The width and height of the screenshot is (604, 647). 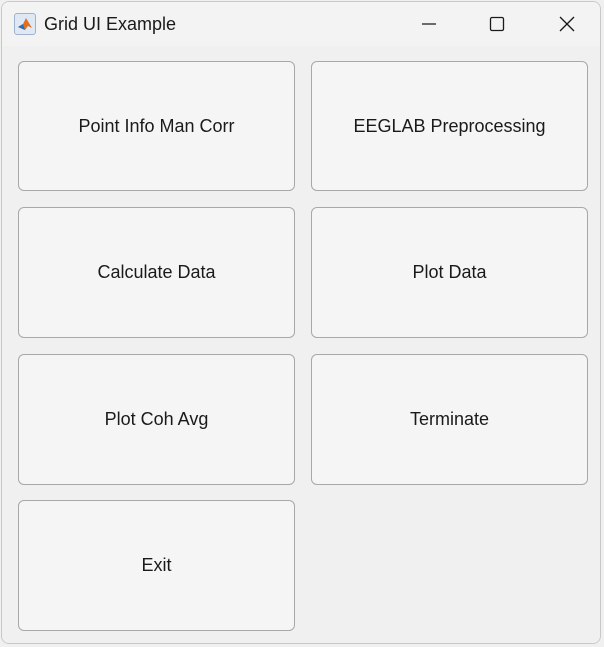 What do you see at coordinates (110, 24) in the screenshot?
I see `window-title: Grid UI Example` at bounding box center [110, 24].